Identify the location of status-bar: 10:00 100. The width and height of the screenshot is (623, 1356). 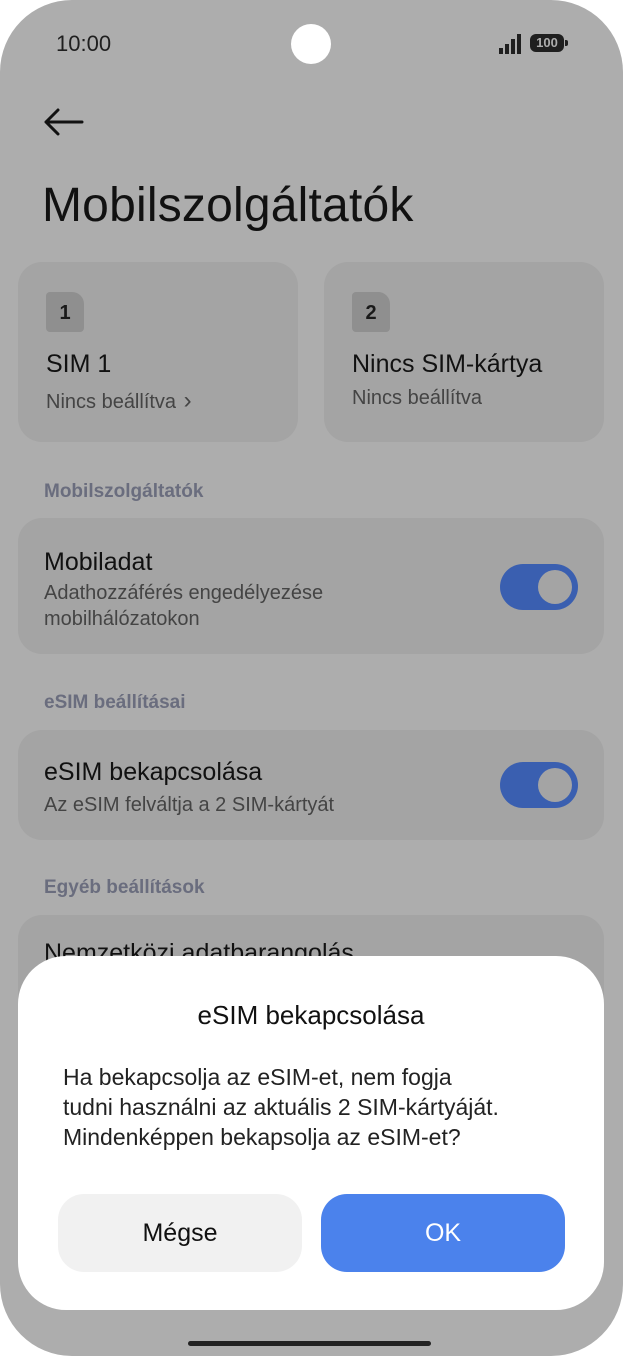
(311, 45).